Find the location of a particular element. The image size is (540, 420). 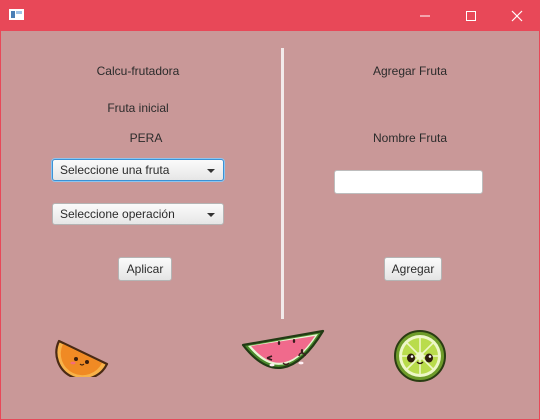

minimize-button is located at coordinates (425, 15).